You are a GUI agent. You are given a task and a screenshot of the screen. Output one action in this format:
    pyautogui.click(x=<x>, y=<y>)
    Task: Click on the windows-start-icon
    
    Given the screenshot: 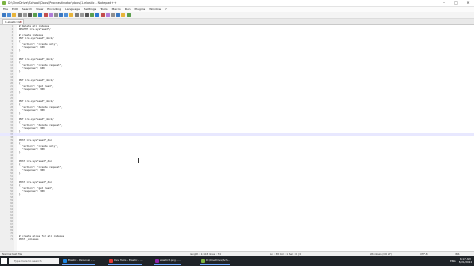 What is the action you would take?
    pyautogui.click(x=4, y=261)
    